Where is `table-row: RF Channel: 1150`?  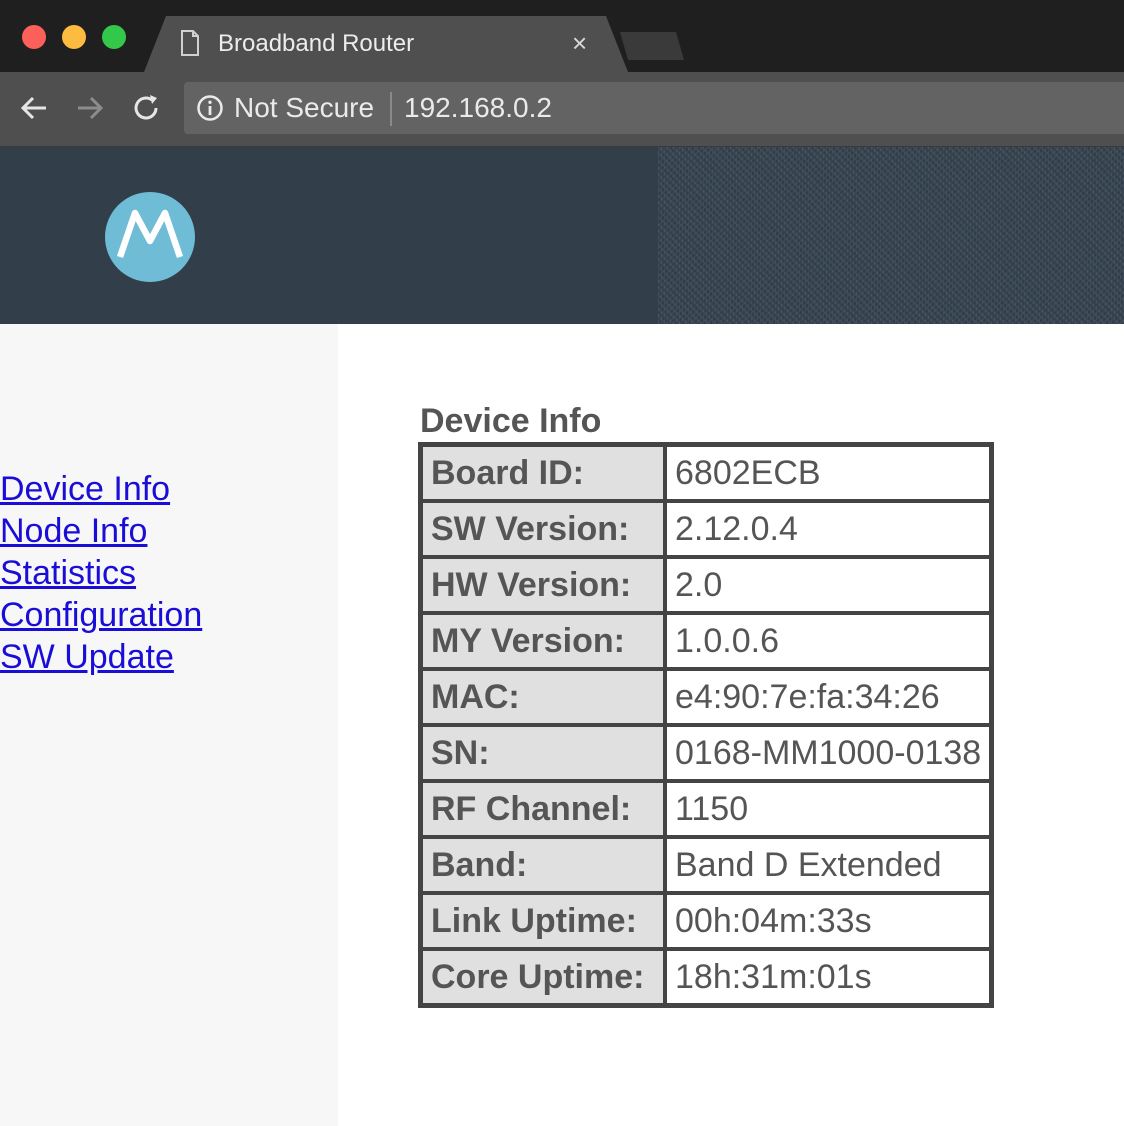
table-row: RF Channel: 1150 is located at coordinates (706, 809).